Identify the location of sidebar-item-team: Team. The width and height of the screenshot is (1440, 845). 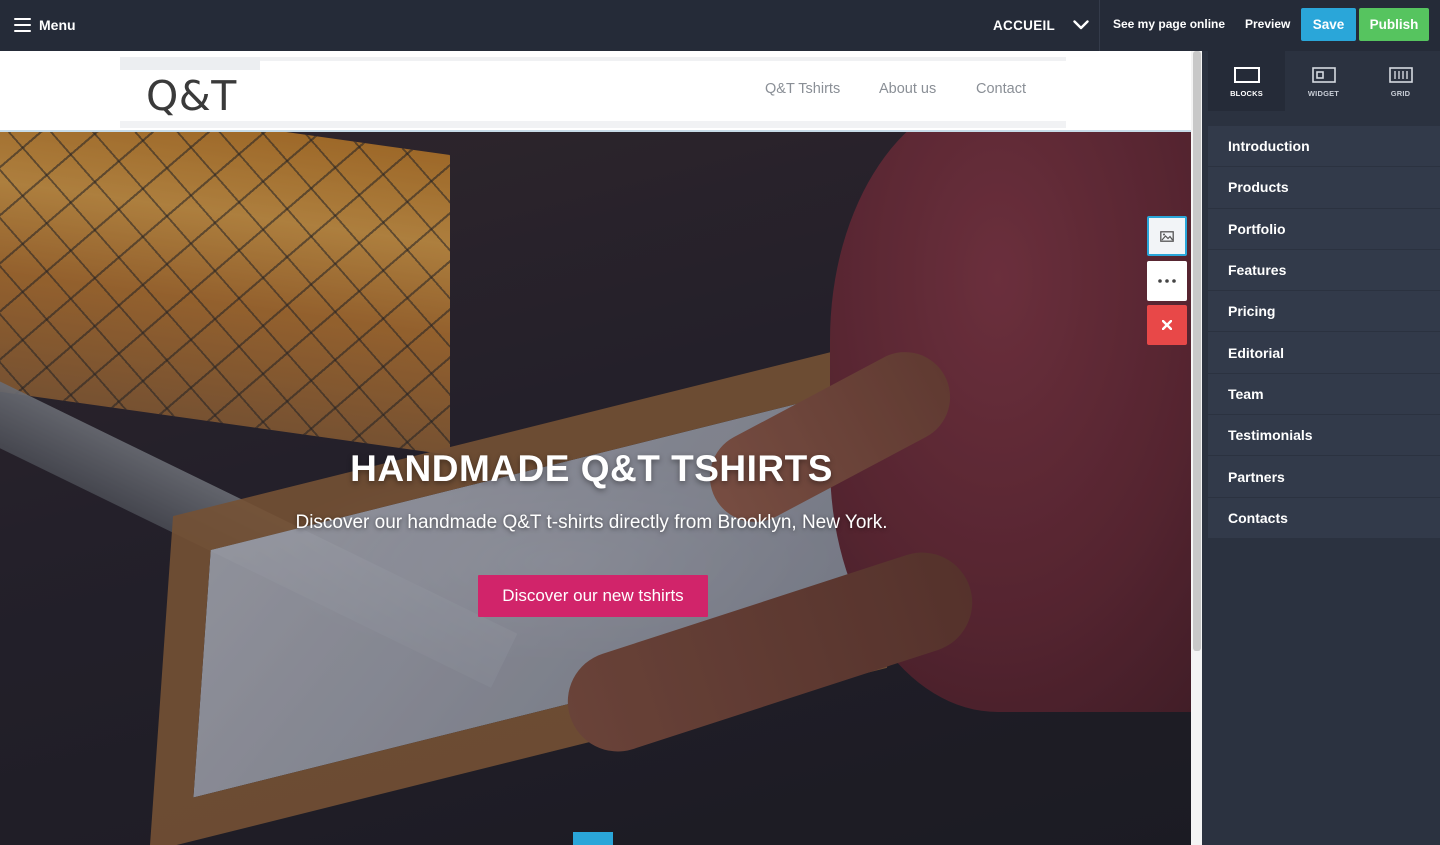
(1324, 394).